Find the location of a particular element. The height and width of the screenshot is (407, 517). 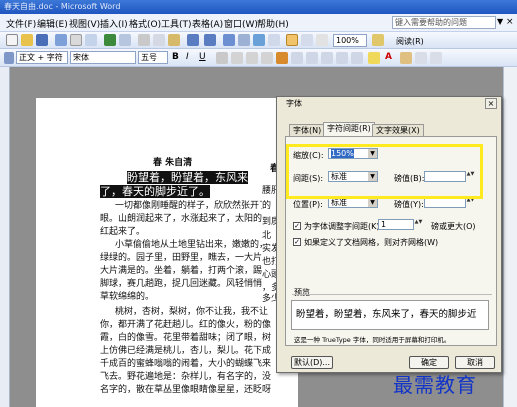

body-line: 千成百的蜜蜂嗡嗡的闹着，大小的蝴蝶飞来 is located at coordinates (186, 364).